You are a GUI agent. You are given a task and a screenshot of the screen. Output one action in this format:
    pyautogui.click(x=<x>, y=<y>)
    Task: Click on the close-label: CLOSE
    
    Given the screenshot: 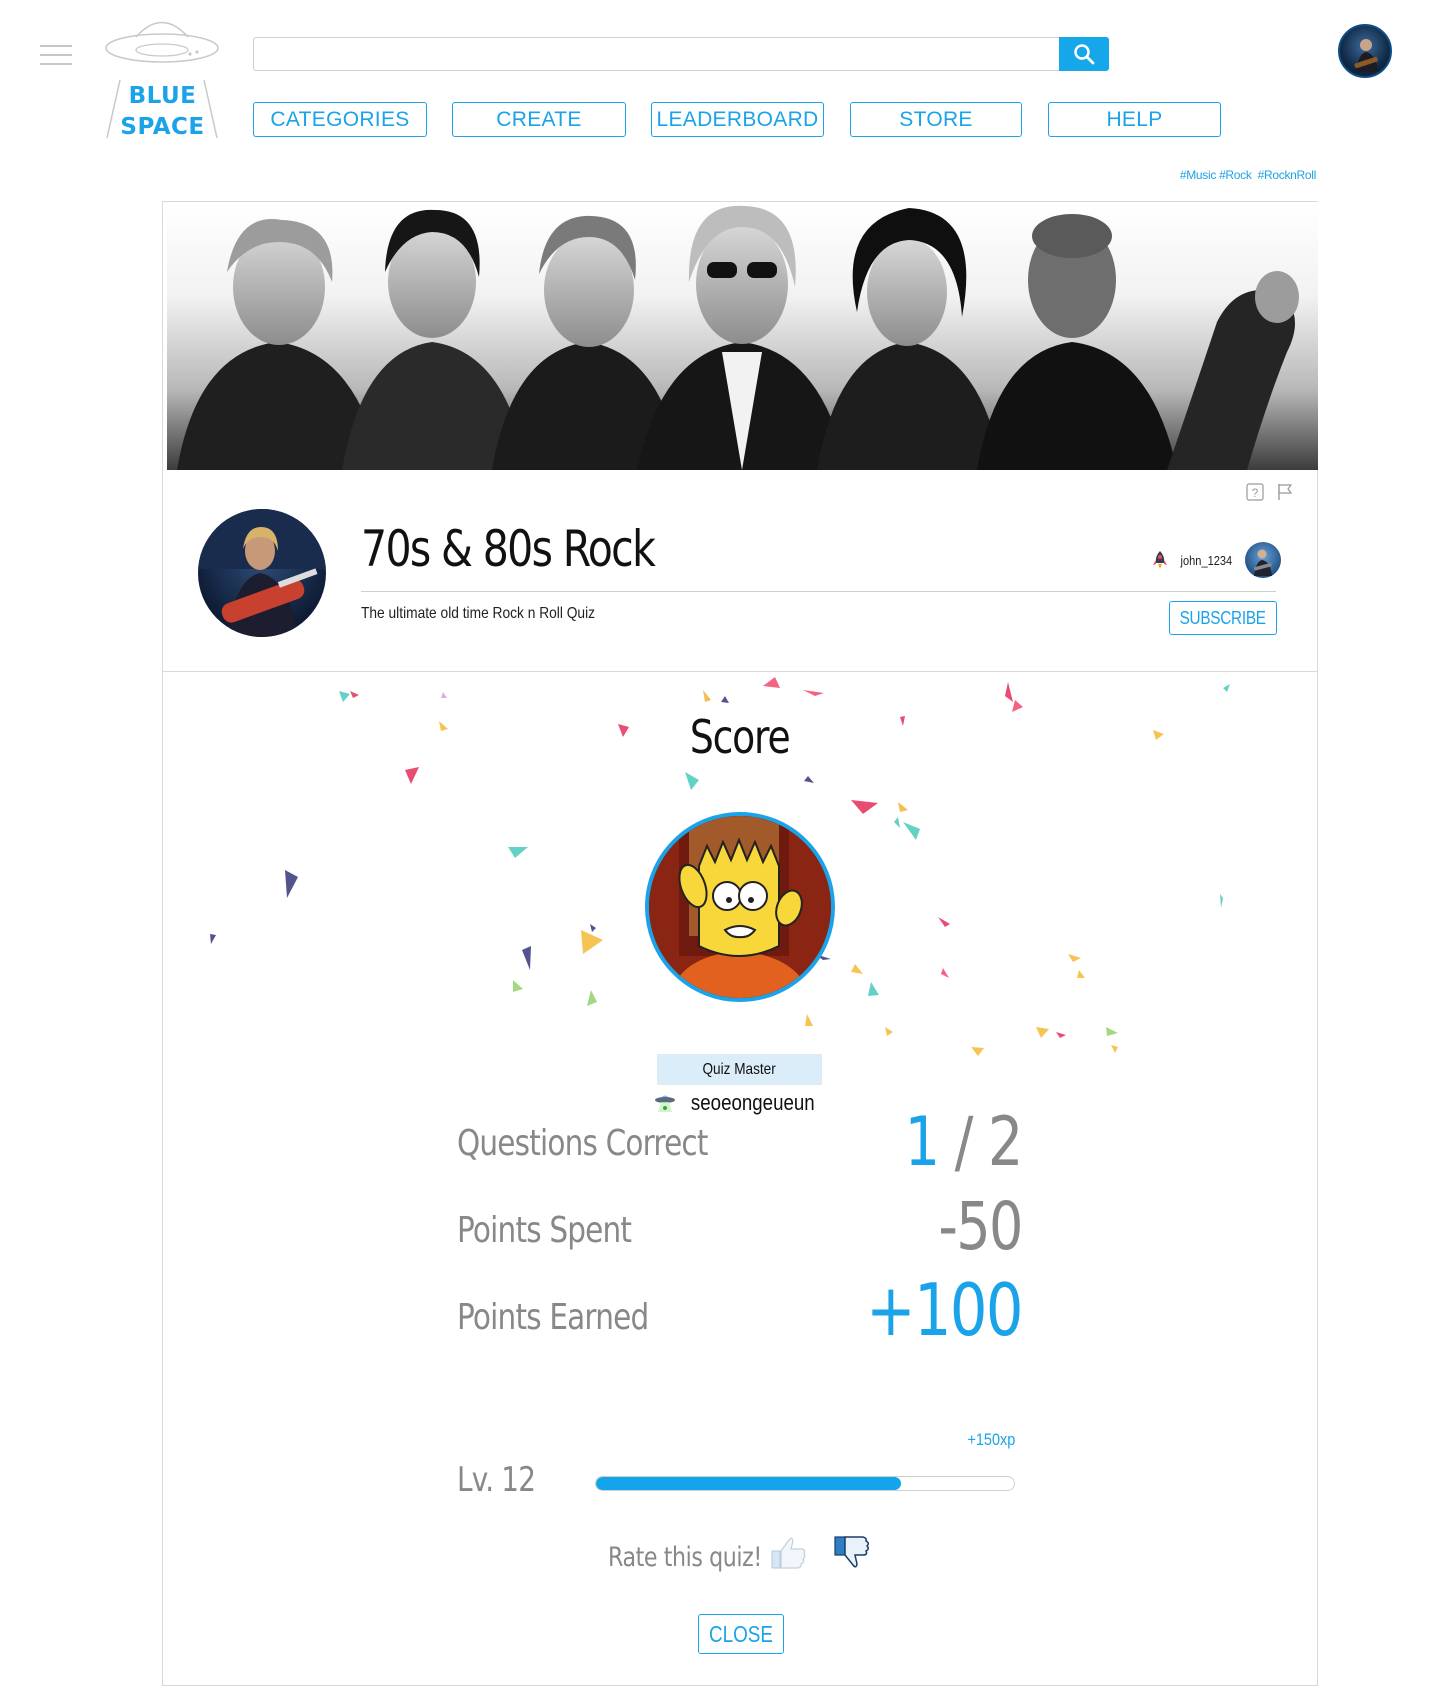 What is the action you would take?
    pyautogui.click(x=741, y=1633)
    